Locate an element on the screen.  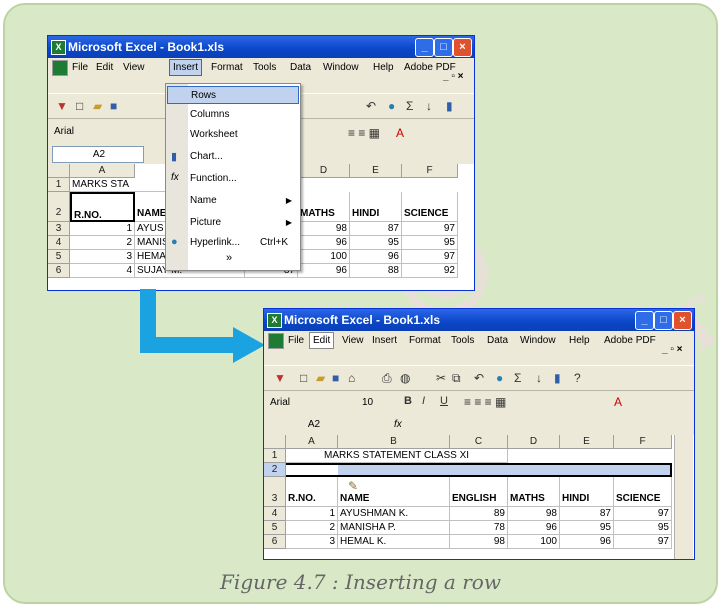
header-cell: R.NO. is located at coordinates (312, 492).